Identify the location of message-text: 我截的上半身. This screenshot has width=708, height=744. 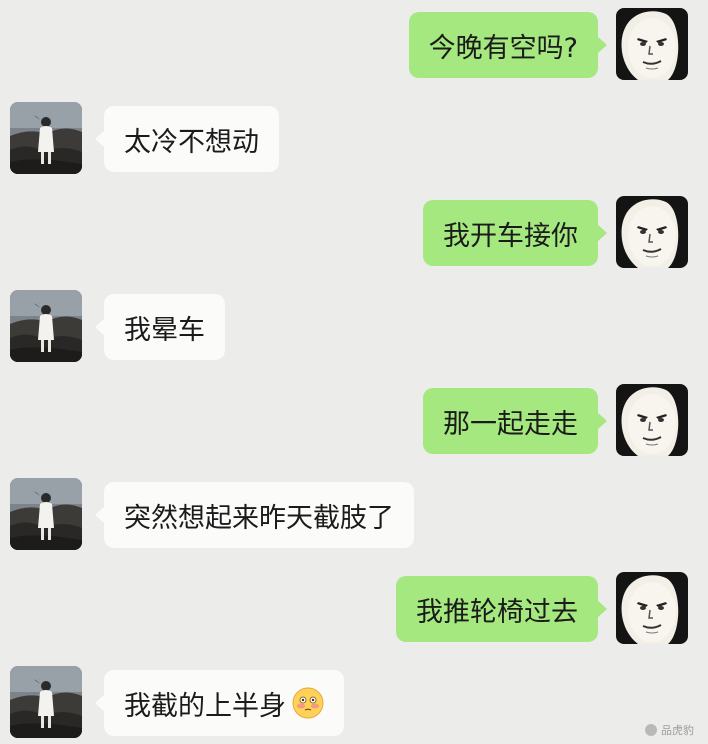
(205, 706).